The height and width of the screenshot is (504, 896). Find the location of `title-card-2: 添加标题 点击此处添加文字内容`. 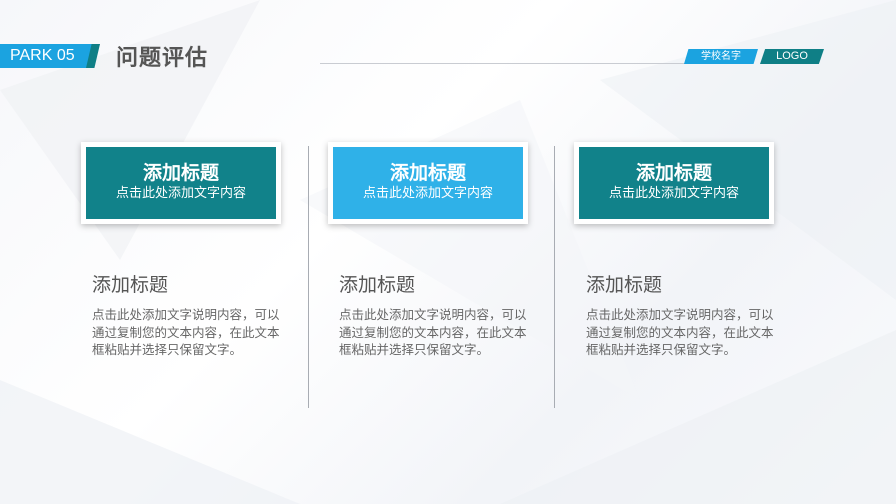

title-card-2: 添加标题 点击此处添加文字内容 is located at coordinates (428, 183).